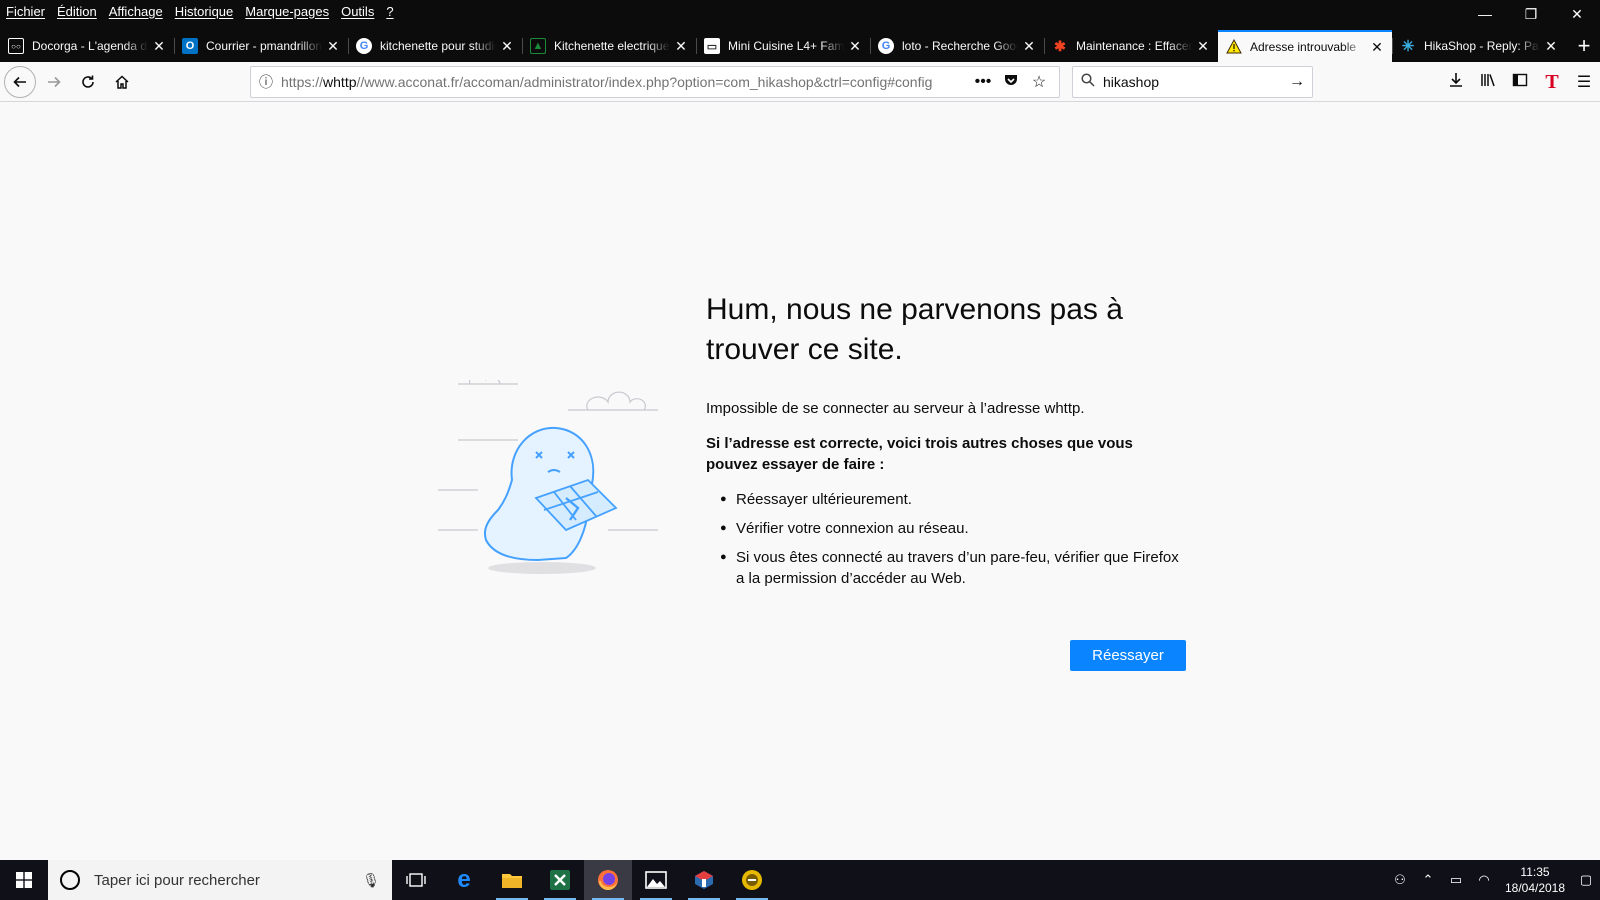  What do you see at coordinates (416, 880) in the screenshot?
I see `task-view-icon` at bounding box center [416, 880].